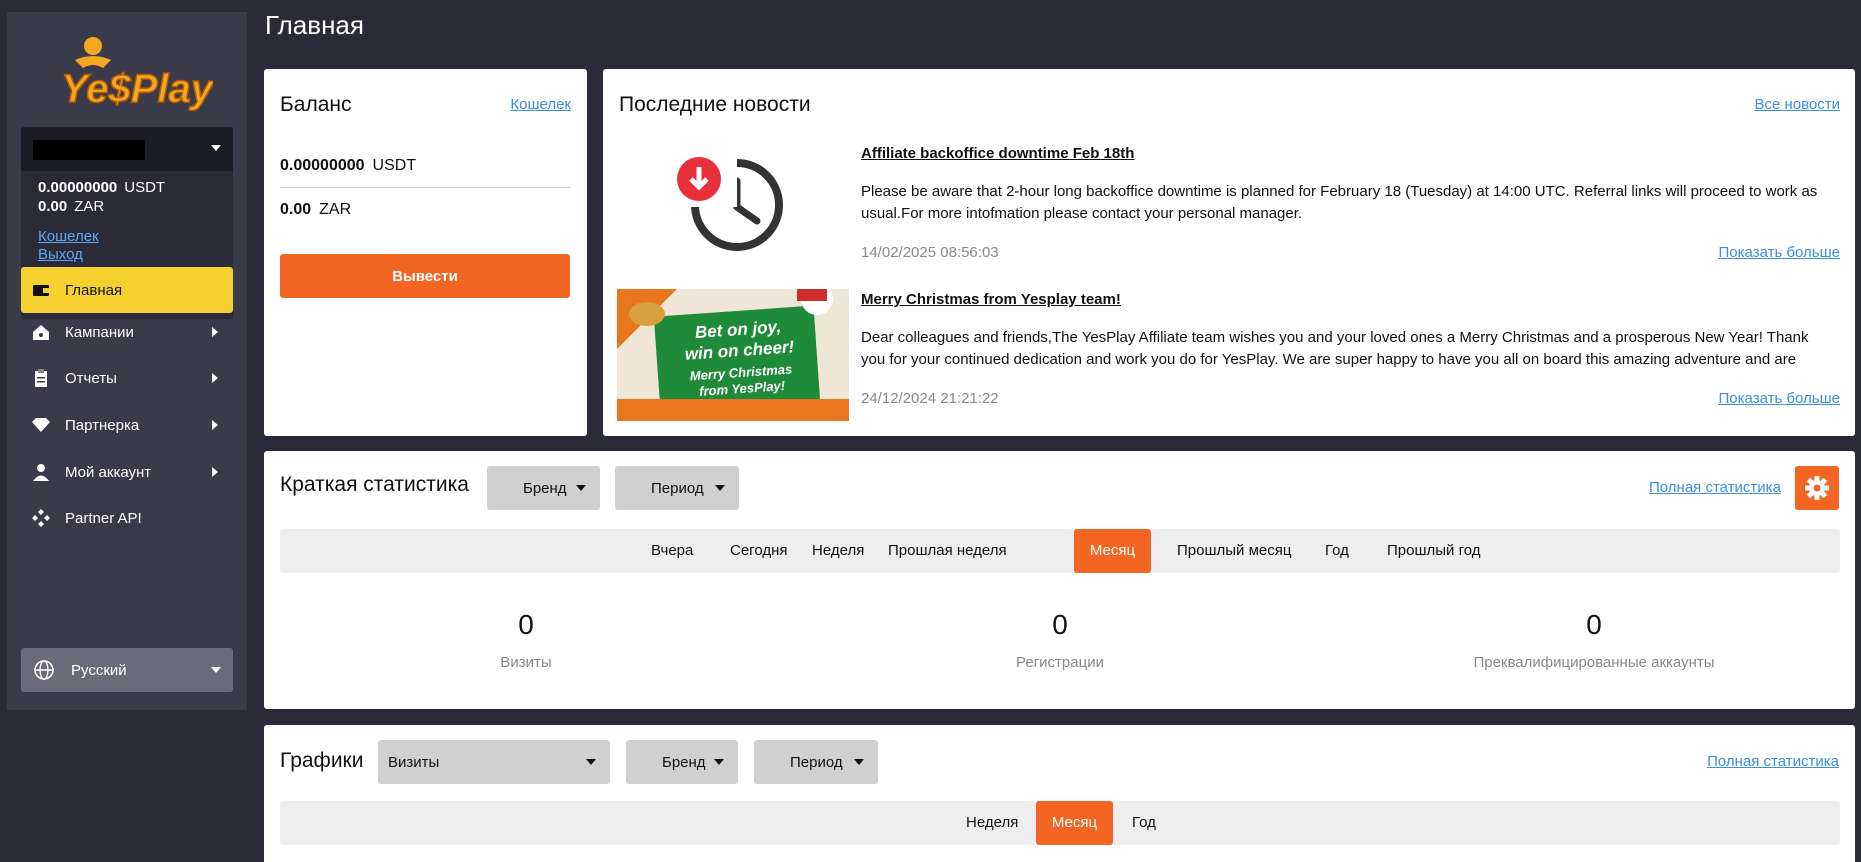 This screenshot has width=1861, height=862. What do you see at coordinates (732, 202) in the screenshot?
I see `downtime-clock-image` at bounding box center [732, 202].